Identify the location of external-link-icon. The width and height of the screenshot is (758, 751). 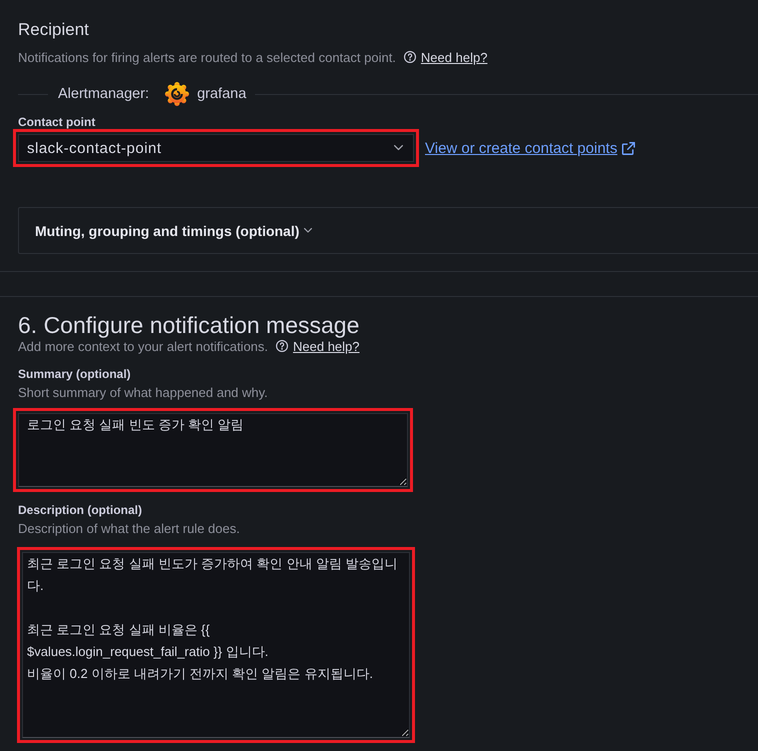
(629, 148).